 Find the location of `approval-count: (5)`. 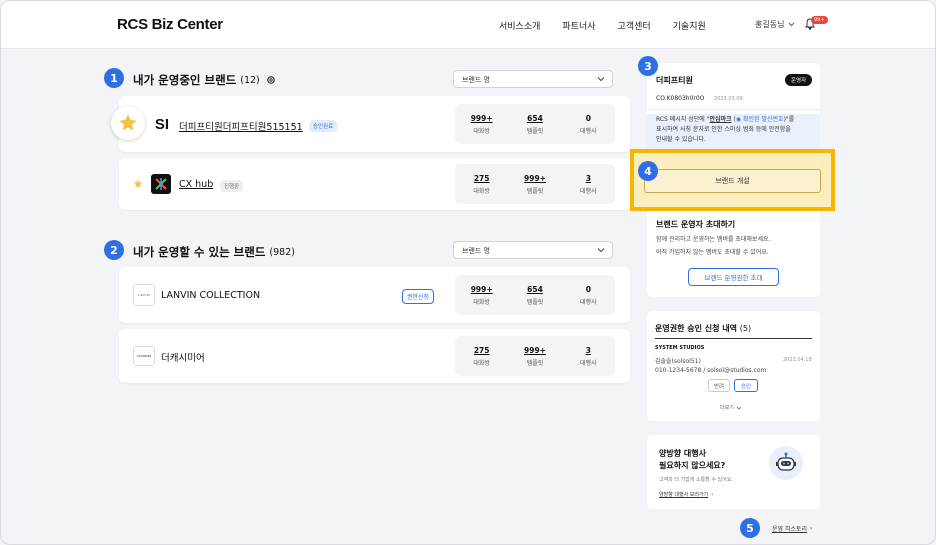

approval-count: (5) is located at coordinates (745, 328).